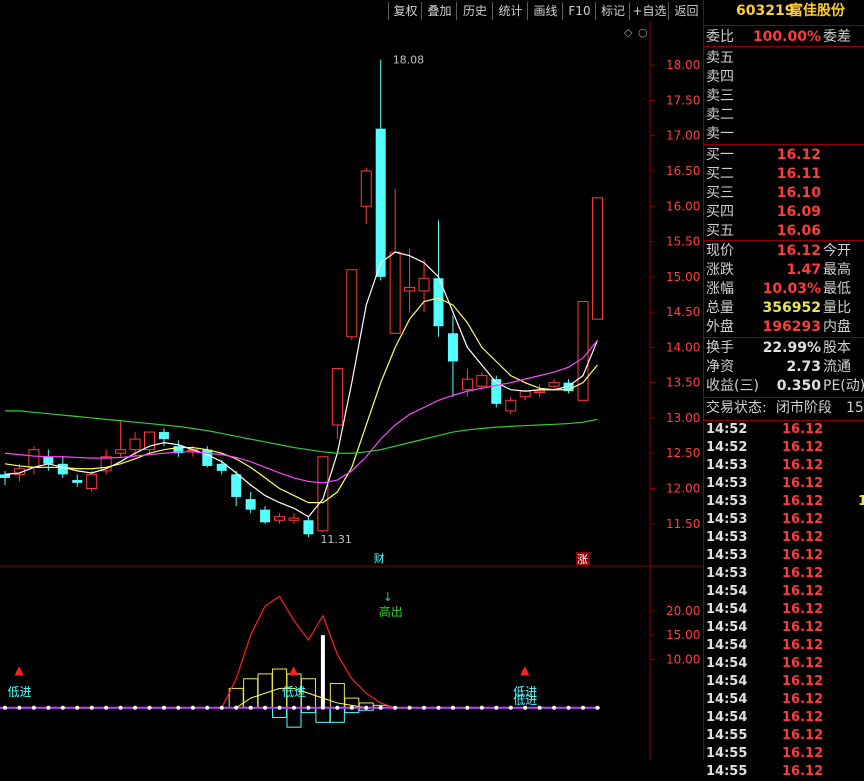 This screenshot has height=781, width=864. I want to click on y-tick-label: 12.00, so click(683, 489).